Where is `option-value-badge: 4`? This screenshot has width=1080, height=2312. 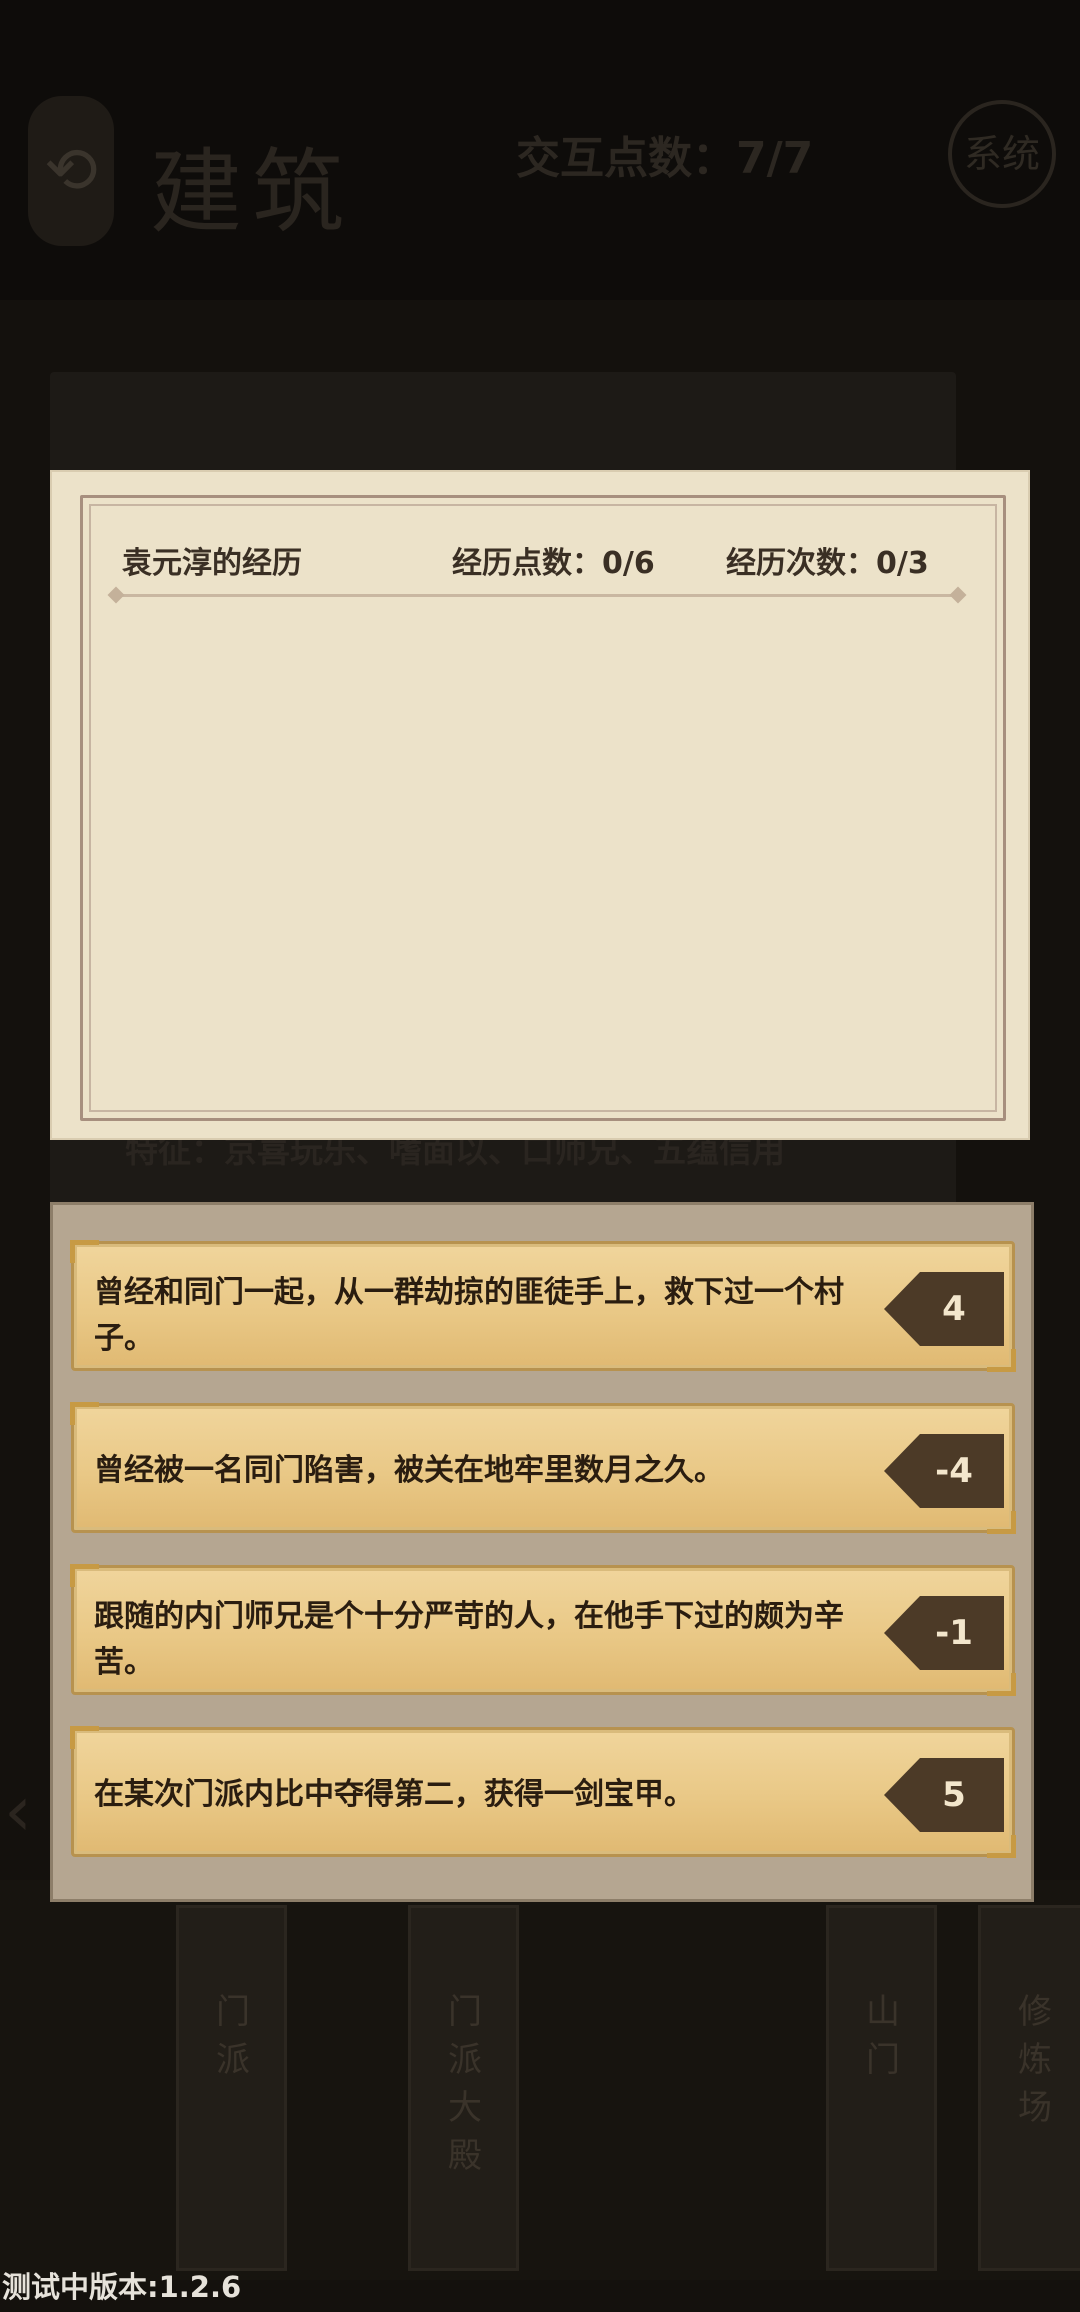
option-value-badge: 4 is located at coordinates (944, 1309).